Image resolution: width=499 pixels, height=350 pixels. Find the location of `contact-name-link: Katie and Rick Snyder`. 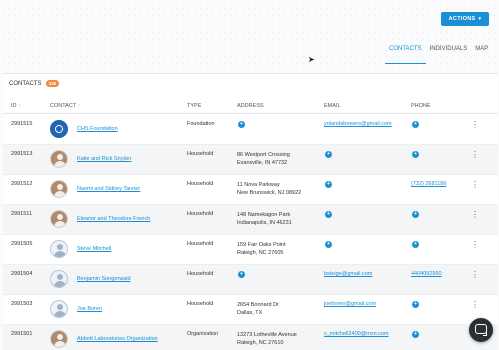

contact-name-link: Katie and Rick Snyder is located at coordinates (104, 159).